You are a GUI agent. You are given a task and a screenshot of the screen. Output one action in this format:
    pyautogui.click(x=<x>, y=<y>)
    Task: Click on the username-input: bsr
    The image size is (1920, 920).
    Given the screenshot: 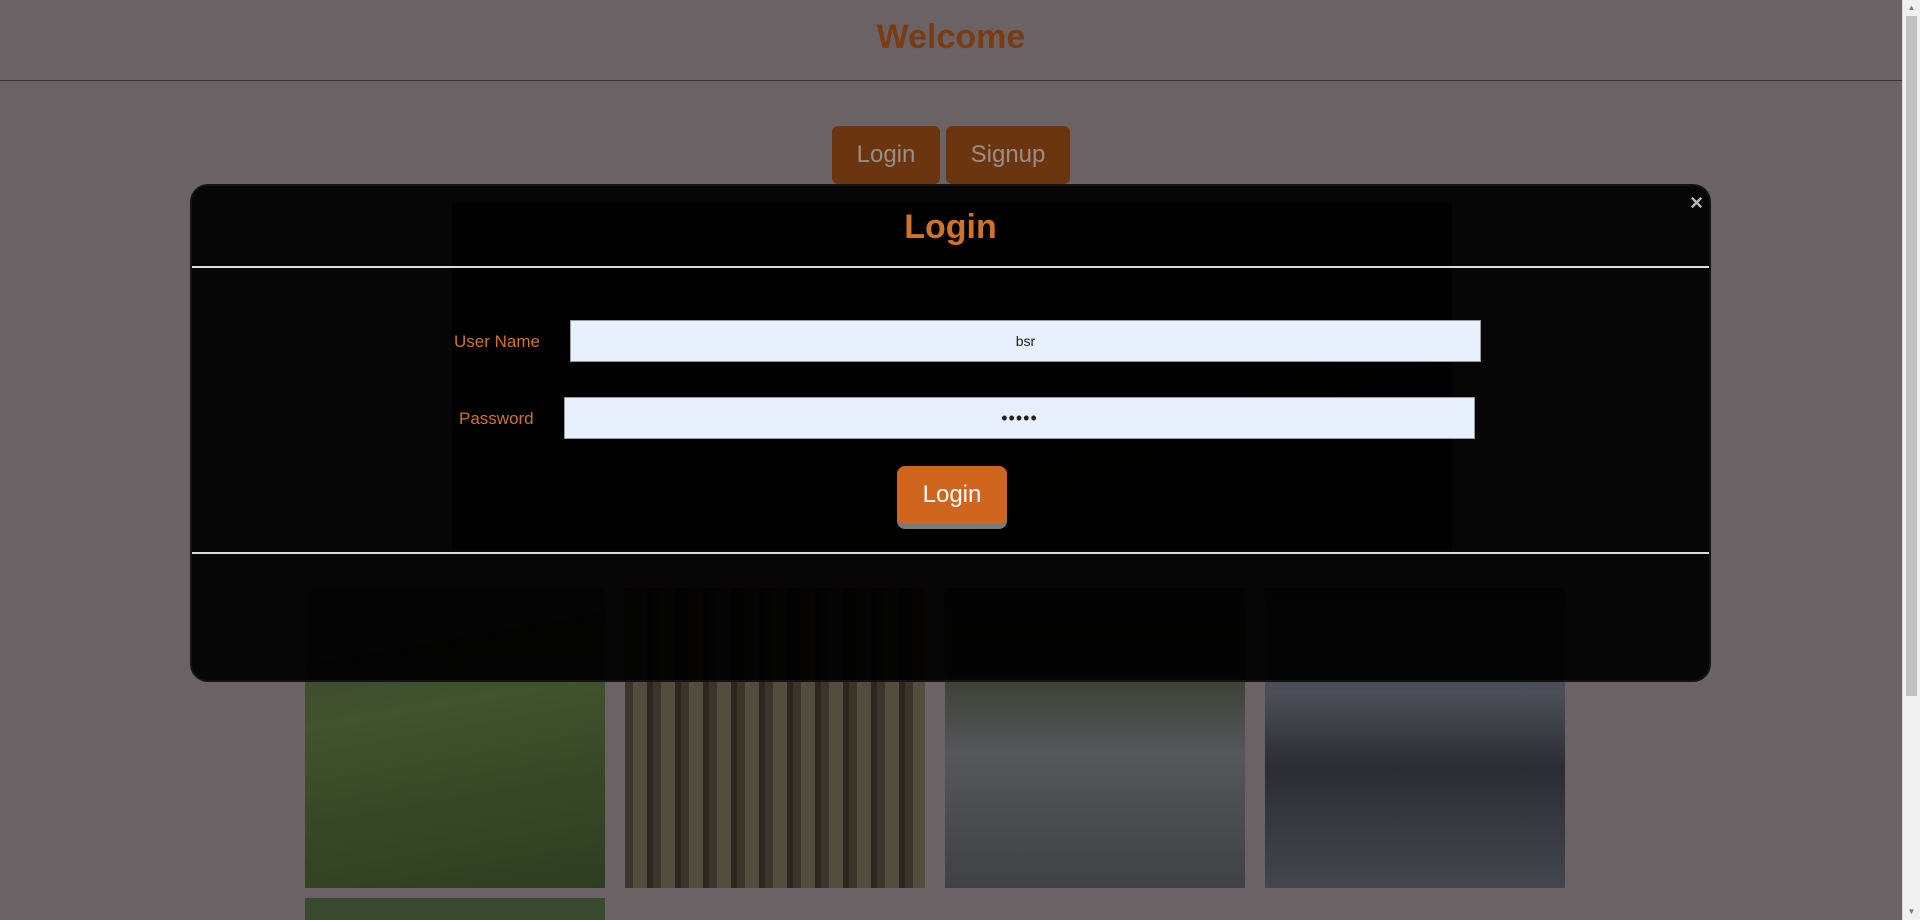 What is the action you would take?
    pyautogui.click(x=1025, y=341)
    